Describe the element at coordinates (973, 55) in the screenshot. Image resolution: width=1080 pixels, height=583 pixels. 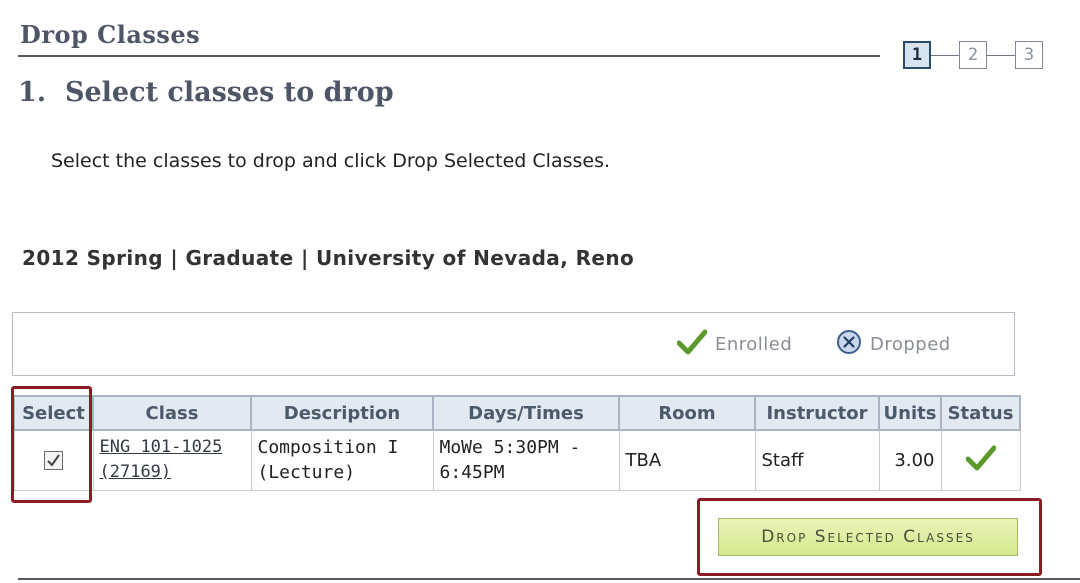
I see `step-2: 2` at that location.